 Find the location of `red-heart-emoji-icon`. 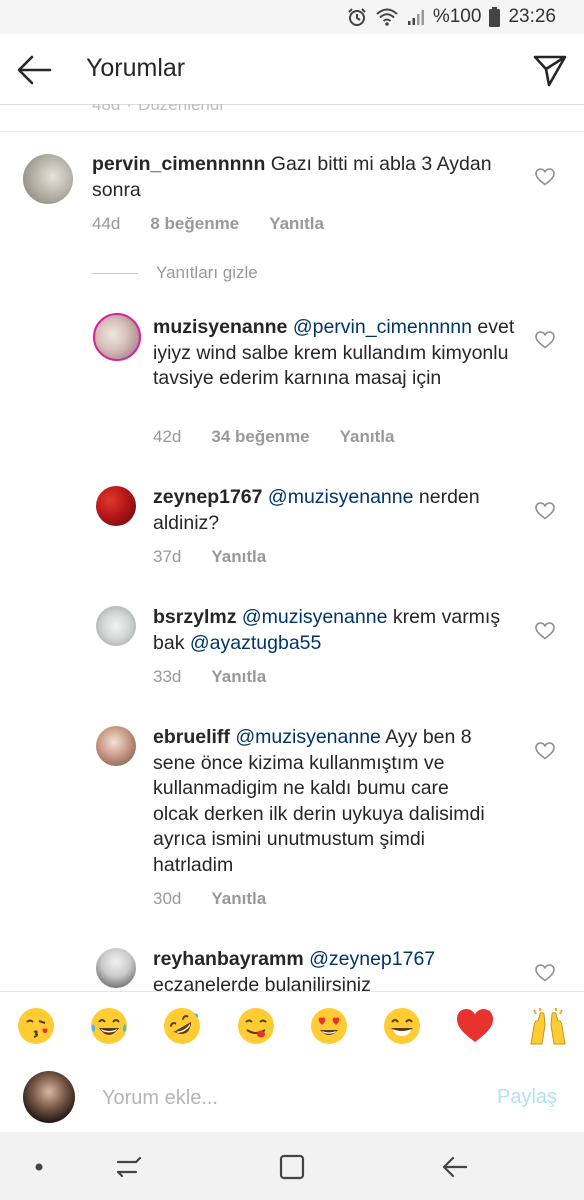

red-heart-emoji-icon is located at coordinates (475, 1026).